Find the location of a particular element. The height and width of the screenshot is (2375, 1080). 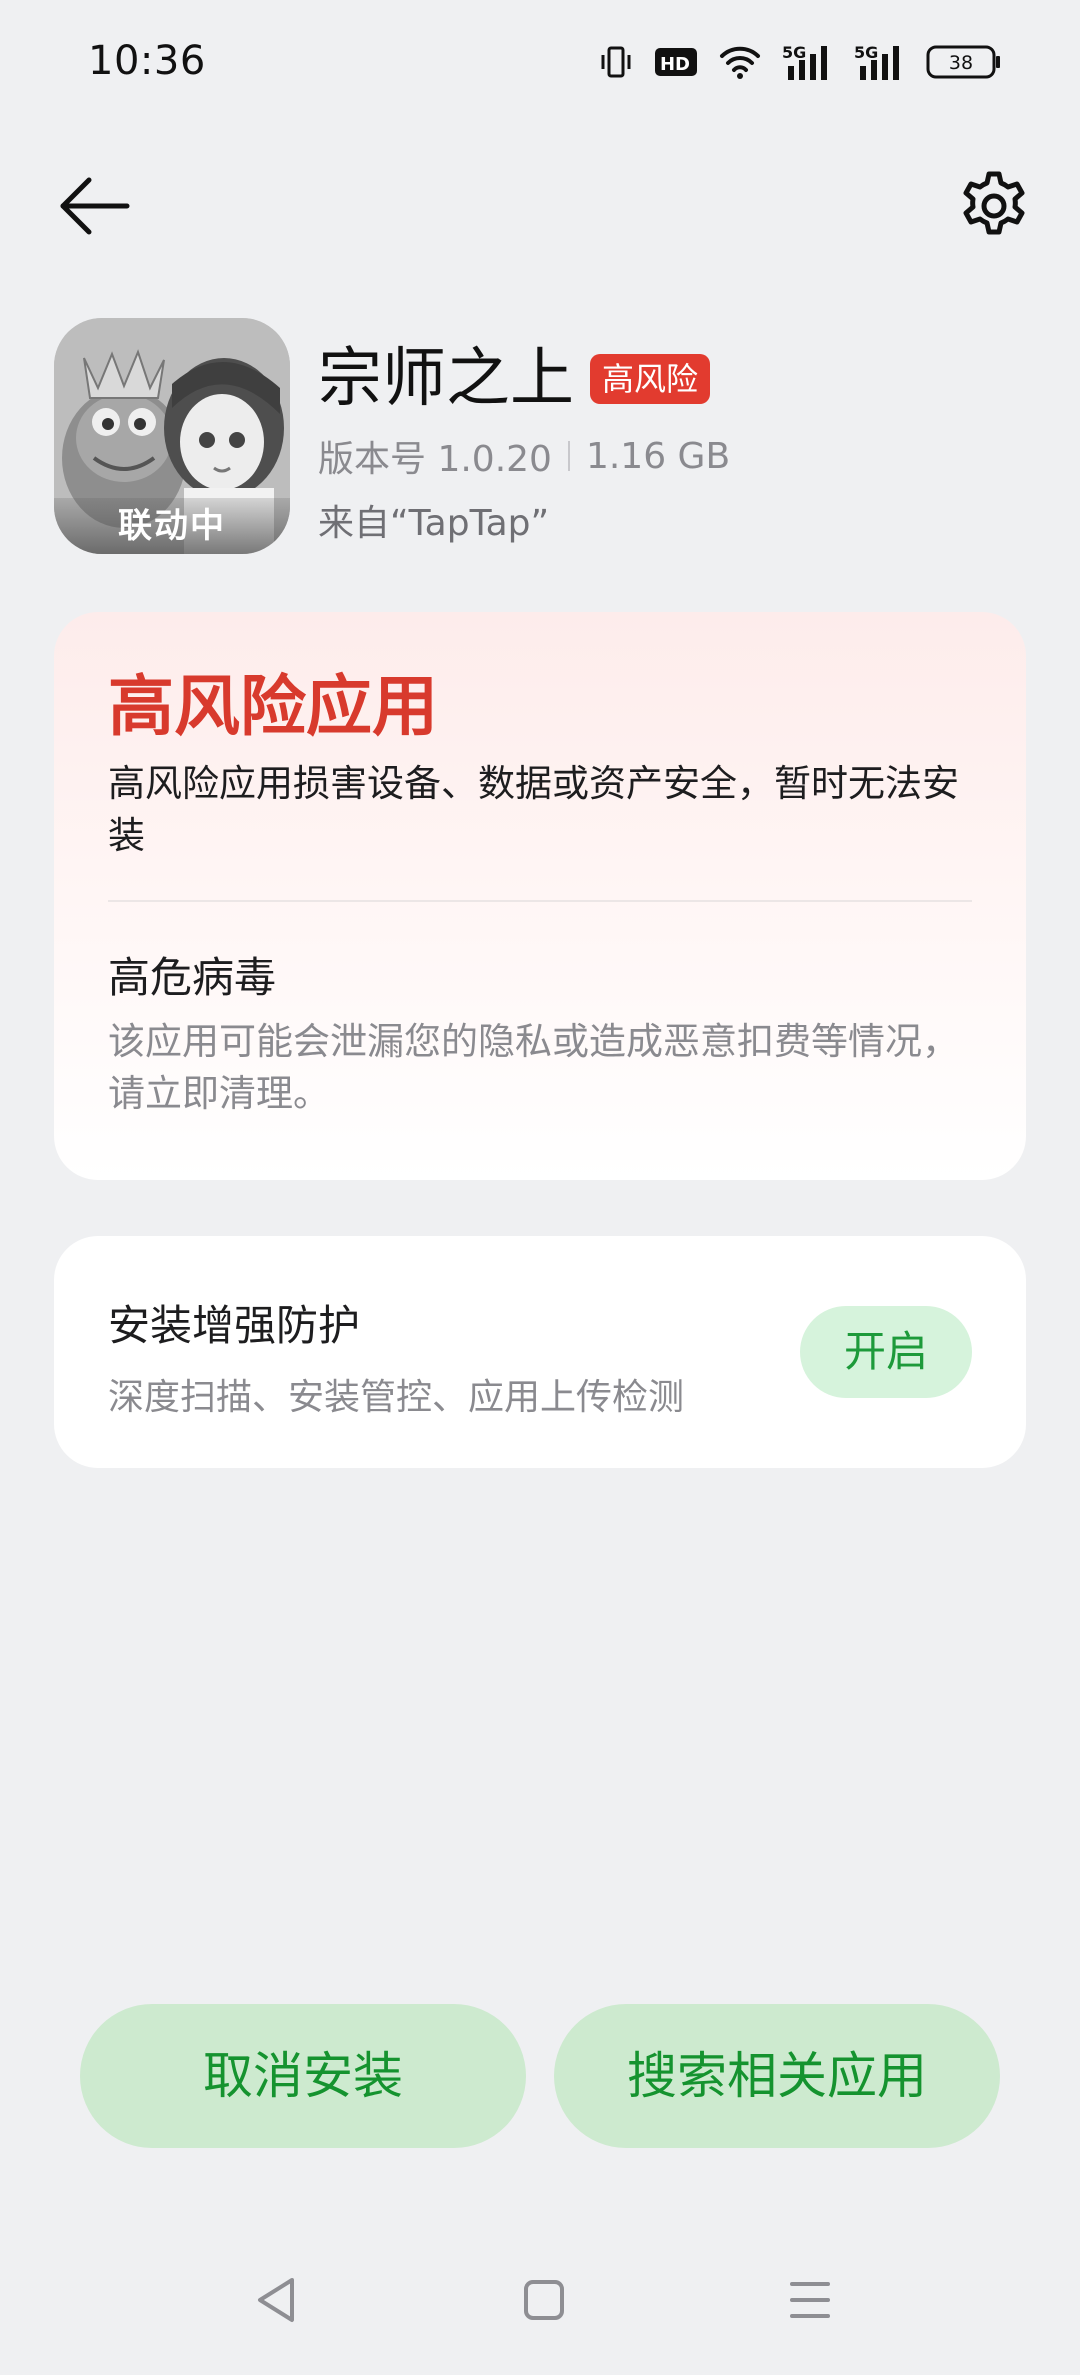

install-protection-card: 安装增强防护 深度扫描、安装管控、应用上传检测 开启 is located at coordinates (540, 1352).